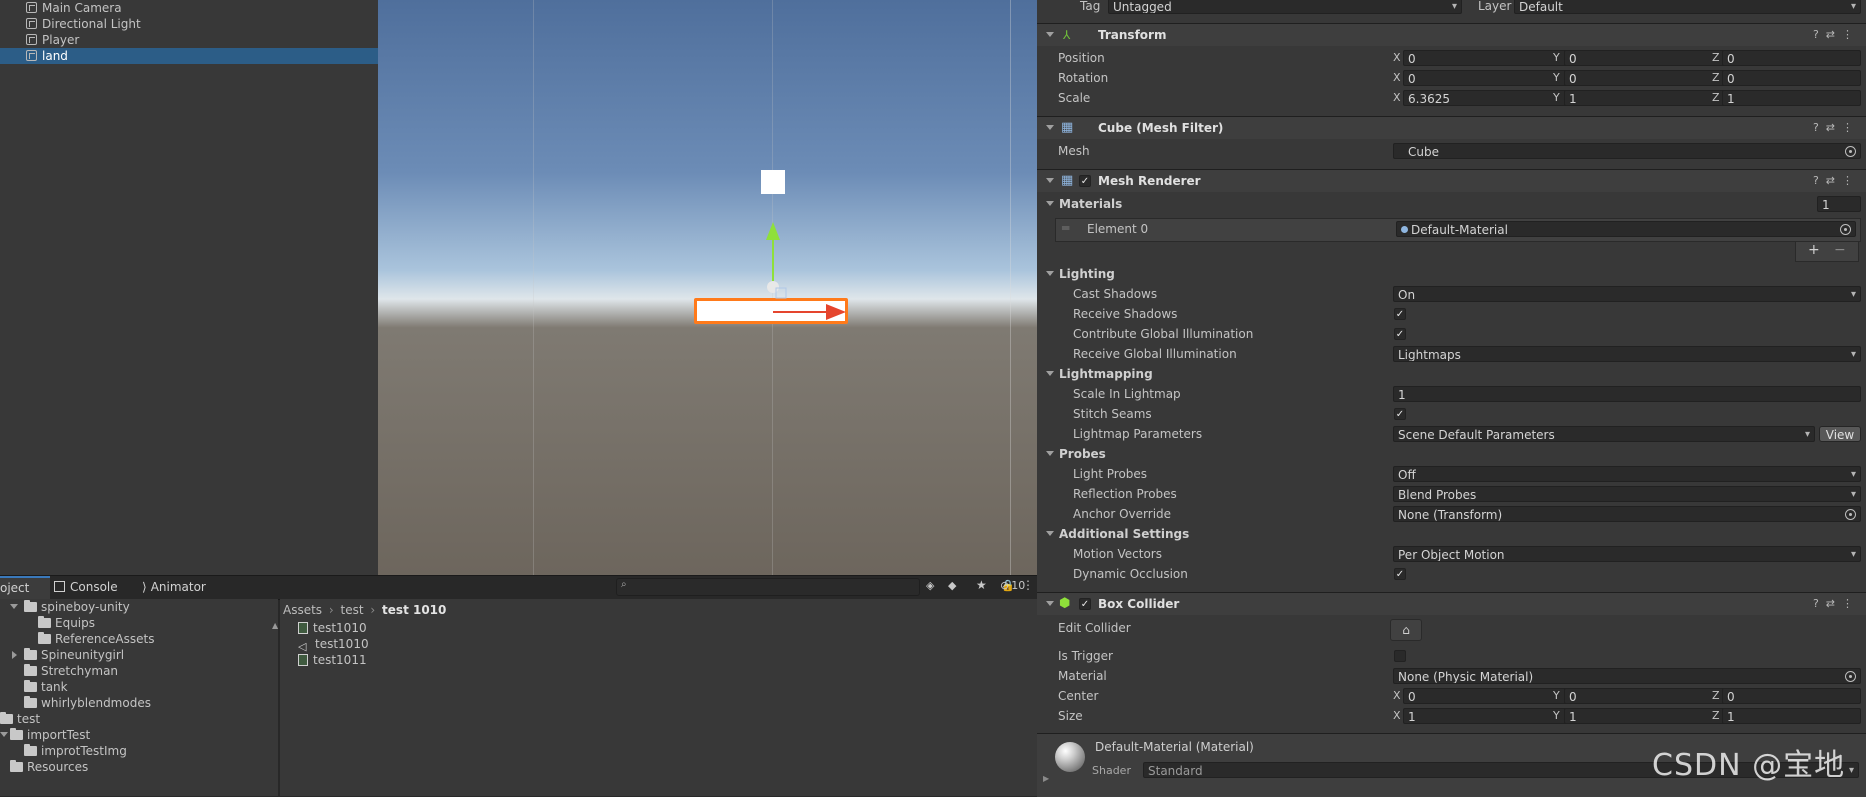 This screenshot has height=797, width=1866. What do you see at coordinates (71, 671) in the screenshot?
I see `folder-stretchyman: Stretchyman` at bounding box center [71, 671].